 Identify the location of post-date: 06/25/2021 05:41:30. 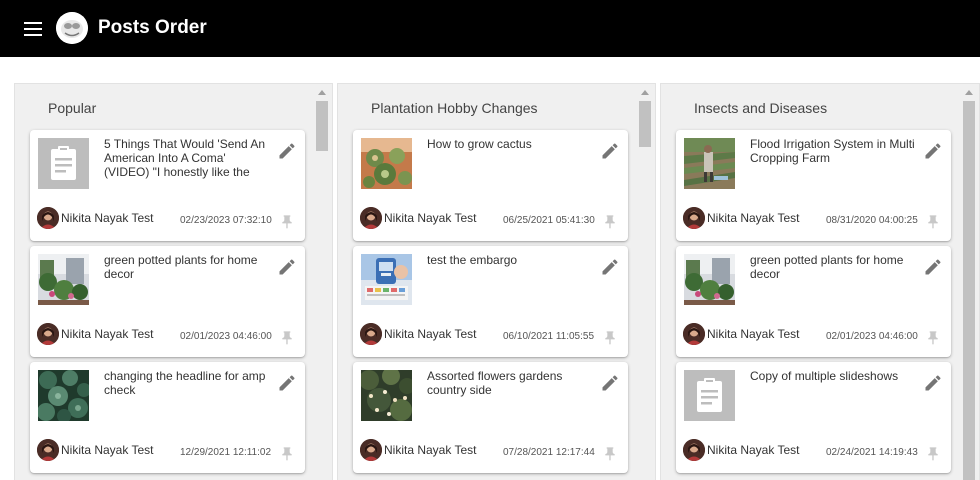
(549, 220).